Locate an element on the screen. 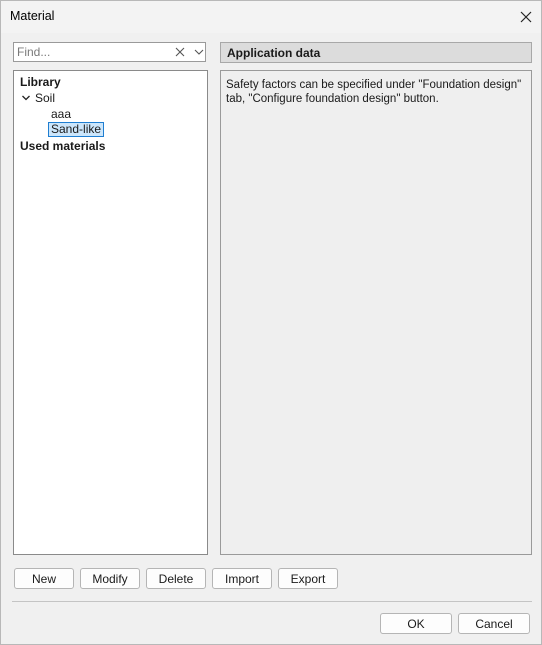 This screenshot has width=542, height=645. modify-button: Modify is located at coordinates (110, 578).